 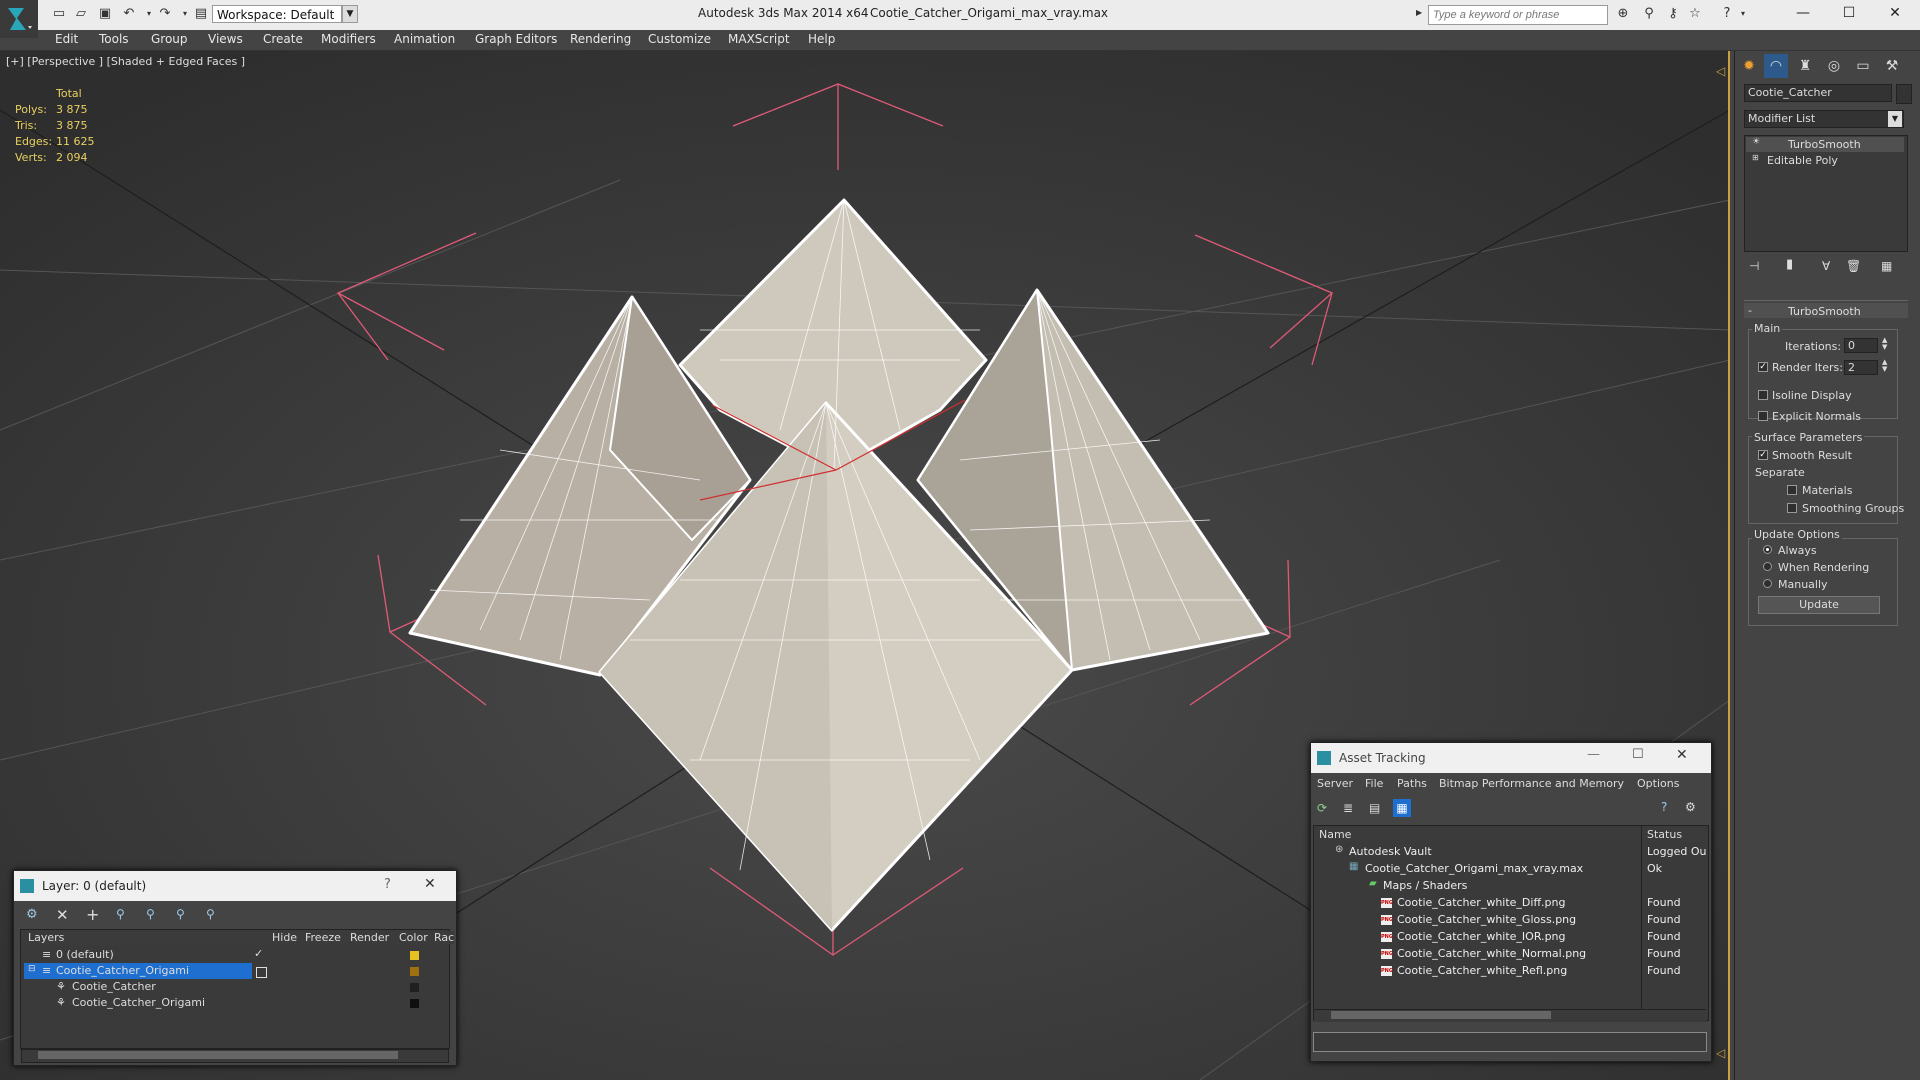 What do you see at coordinates (1695, 14) in the screenshot?
I see `favorites-star-icon: ☆` at bounding box center [1695, 14].